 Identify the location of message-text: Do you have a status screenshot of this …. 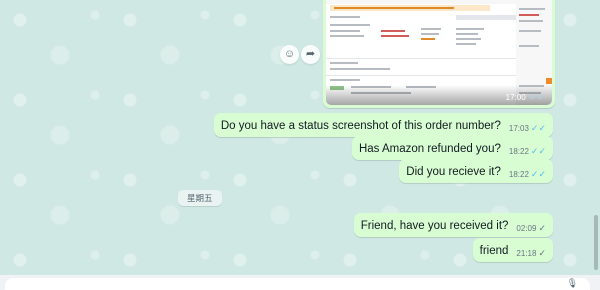
(360, 125).